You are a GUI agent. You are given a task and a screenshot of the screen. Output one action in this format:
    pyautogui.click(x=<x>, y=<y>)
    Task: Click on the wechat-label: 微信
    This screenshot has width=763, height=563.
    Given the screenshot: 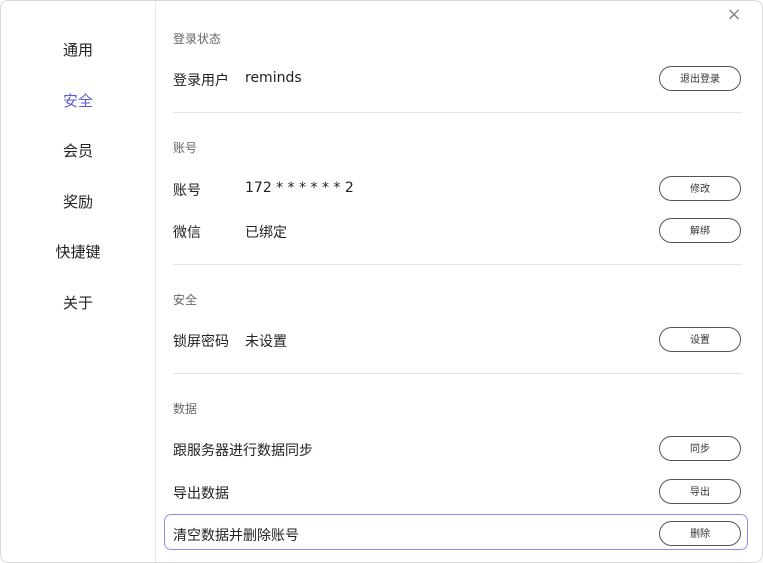 What is the action you would take?
    pyautogui.click(x=187, y=233)
    